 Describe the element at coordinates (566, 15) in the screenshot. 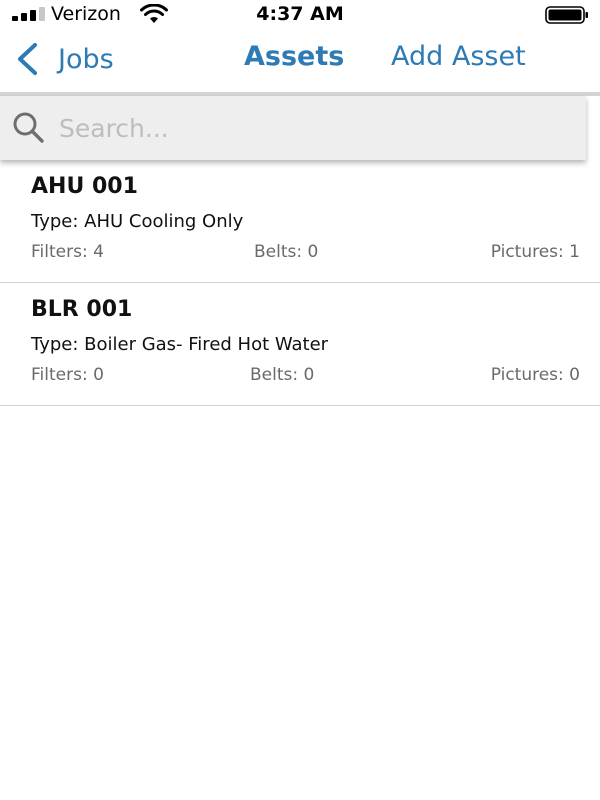

I see `battery-icon` at that location.